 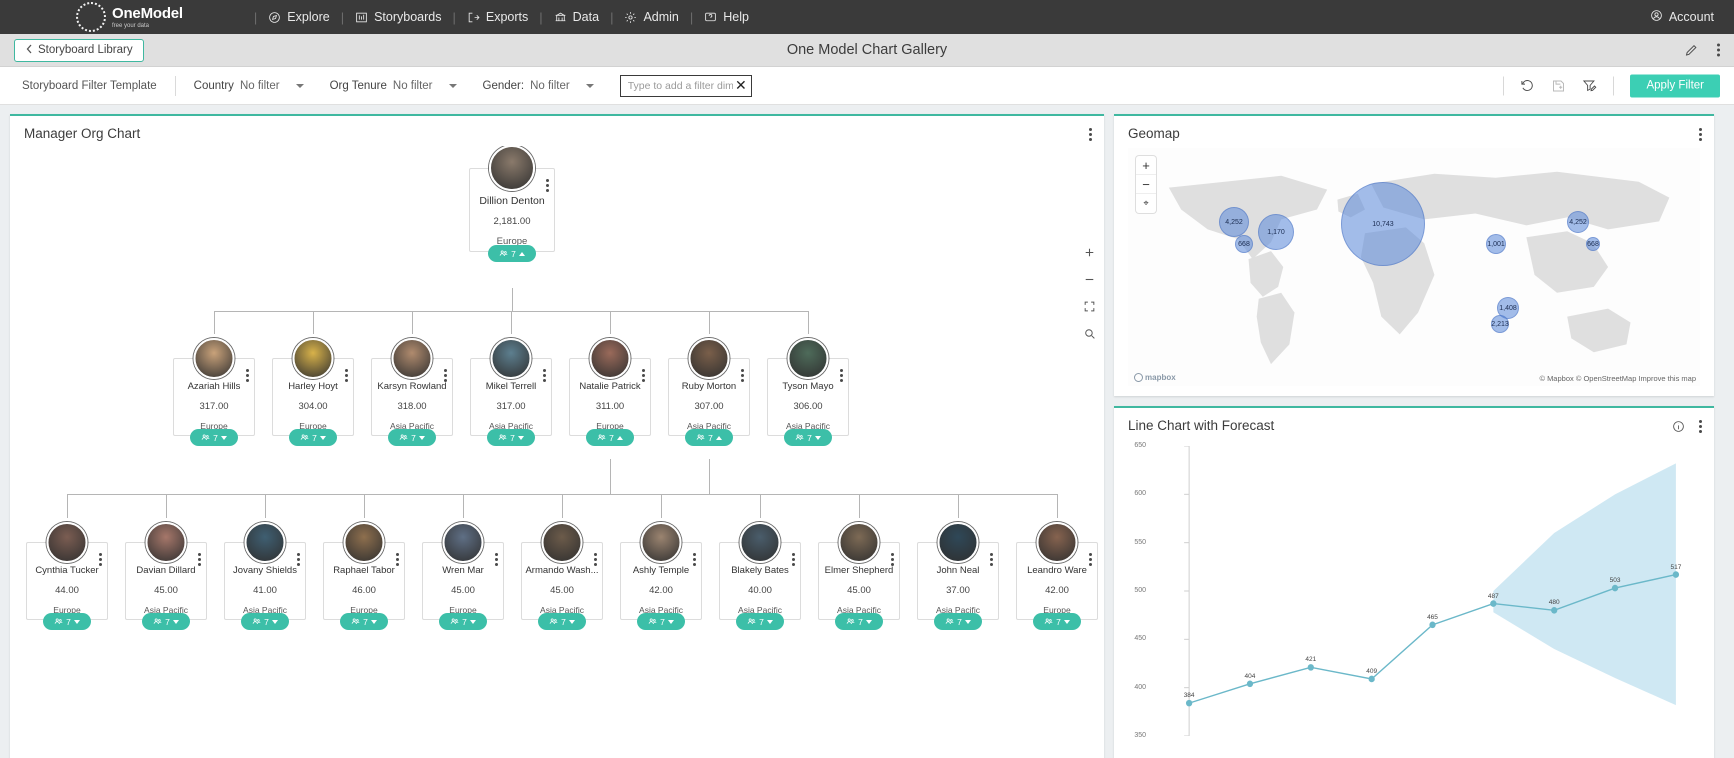 What do you see at coordinates (214, 392) in the screenshot?
I see `org-node: Azariah Hills 317.00 Europe 7` at bounding box center [214, 392].